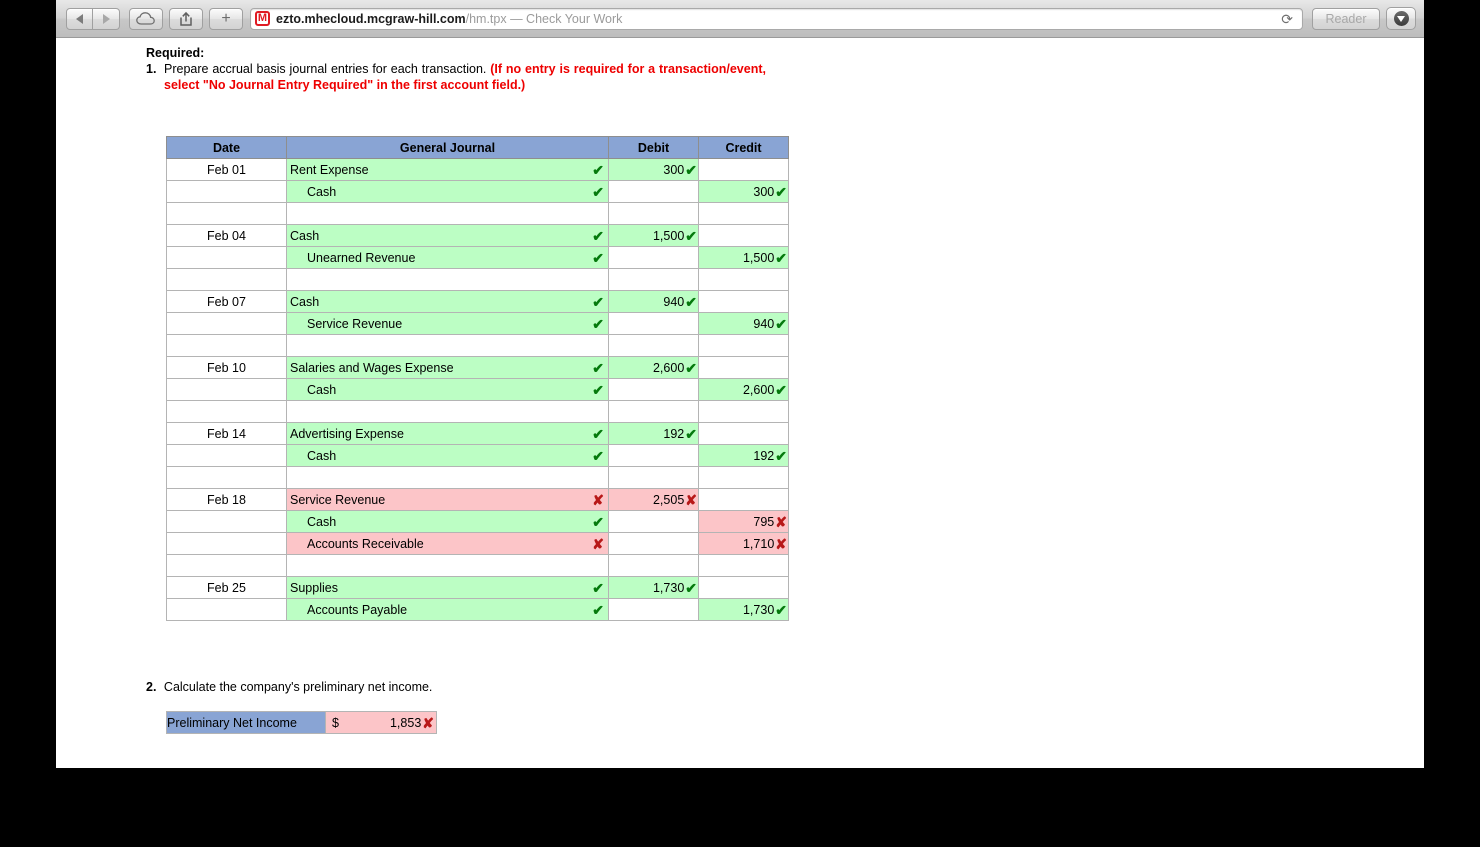 The height and width of the screenshot is (847, 1480). I want to click on credit-cell: 2,600 ✔, so click(743, 389).